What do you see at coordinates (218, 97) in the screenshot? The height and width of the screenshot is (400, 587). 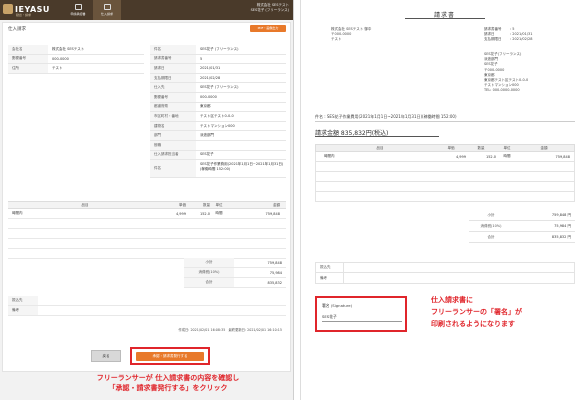 I see `field-row: 郵便番号 000-0000` at bounding box center [218, 97].